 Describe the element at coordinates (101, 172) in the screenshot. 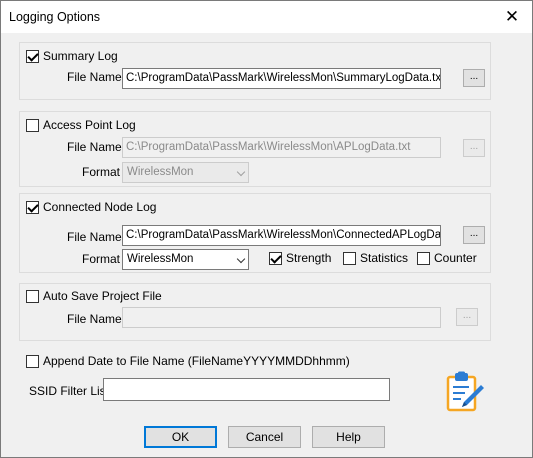

I see `access-point-format-label: Format` at that location.